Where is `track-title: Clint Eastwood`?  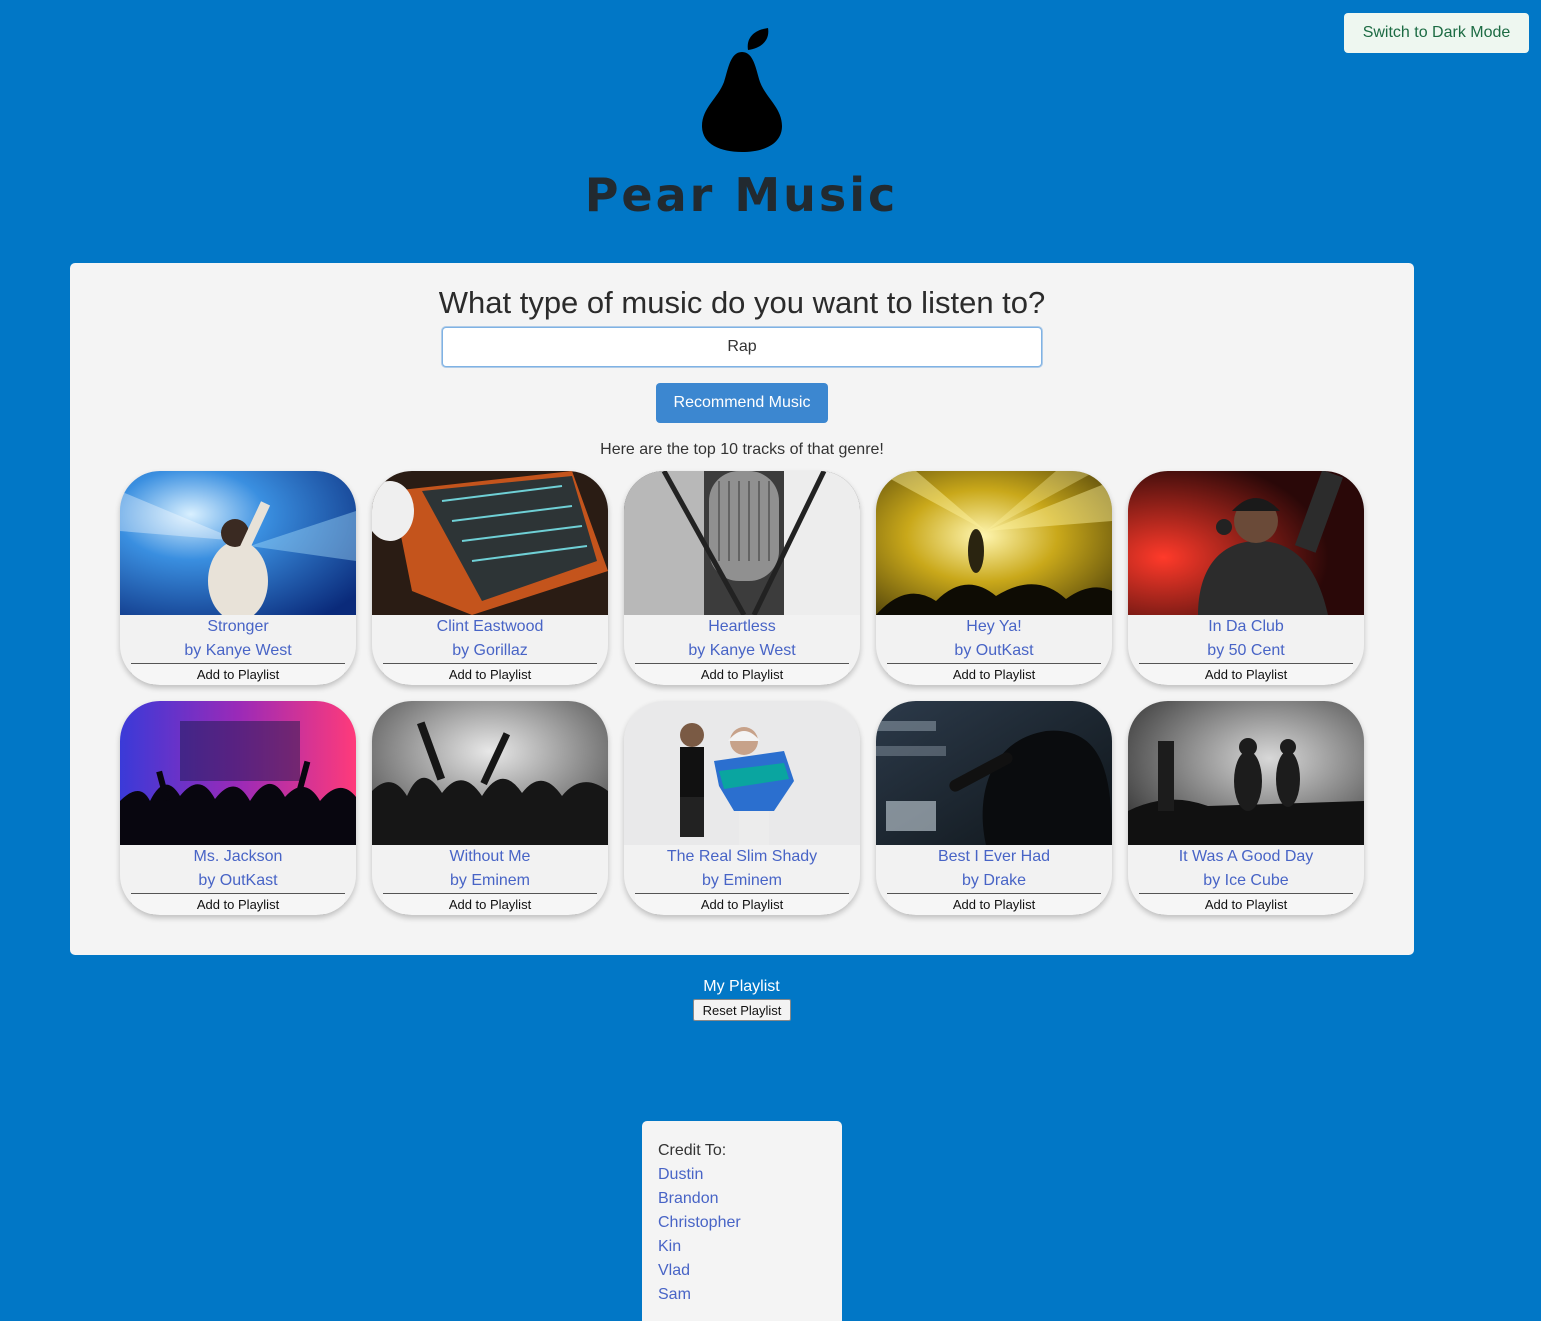 track-title: Clint Eastwood is located at coordinates (490, 627).